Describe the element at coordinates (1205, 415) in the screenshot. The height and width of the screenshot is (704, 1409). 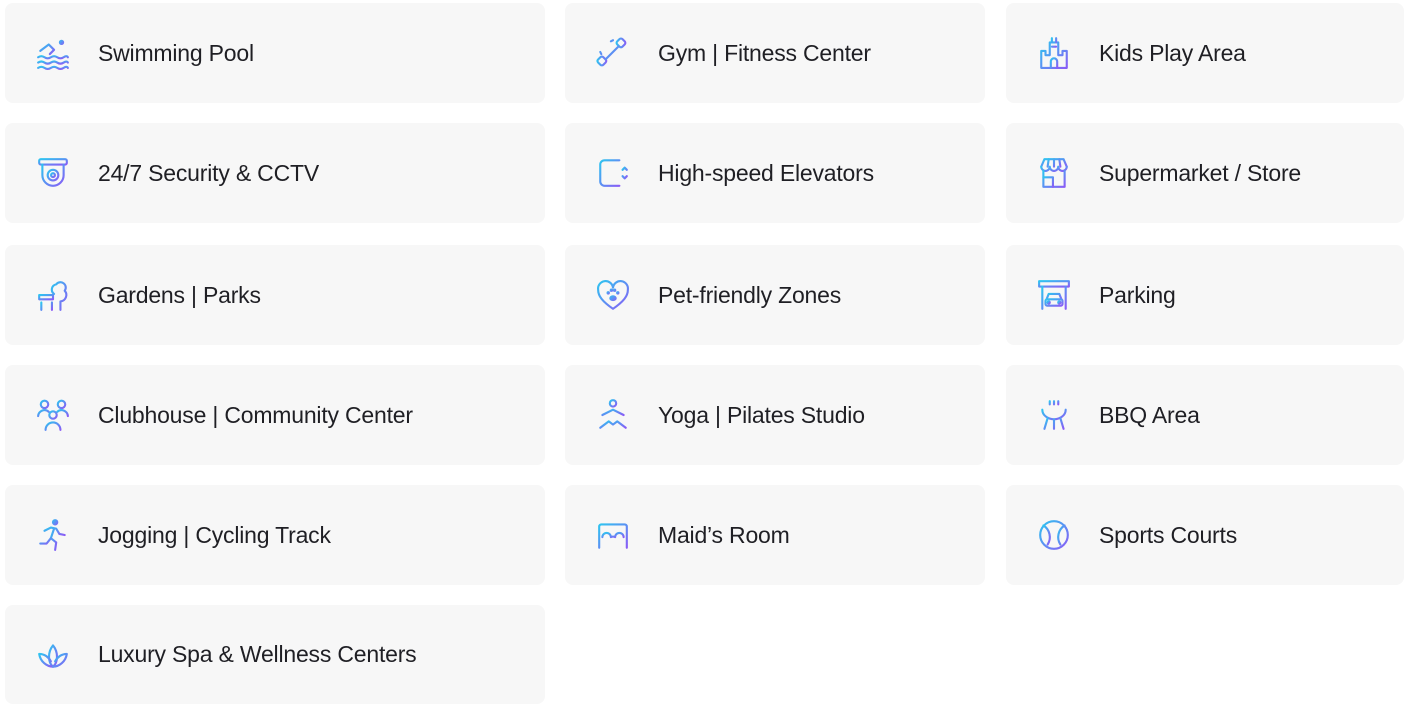
I see `amenity-card-bbq: BBQ Area` at that location.